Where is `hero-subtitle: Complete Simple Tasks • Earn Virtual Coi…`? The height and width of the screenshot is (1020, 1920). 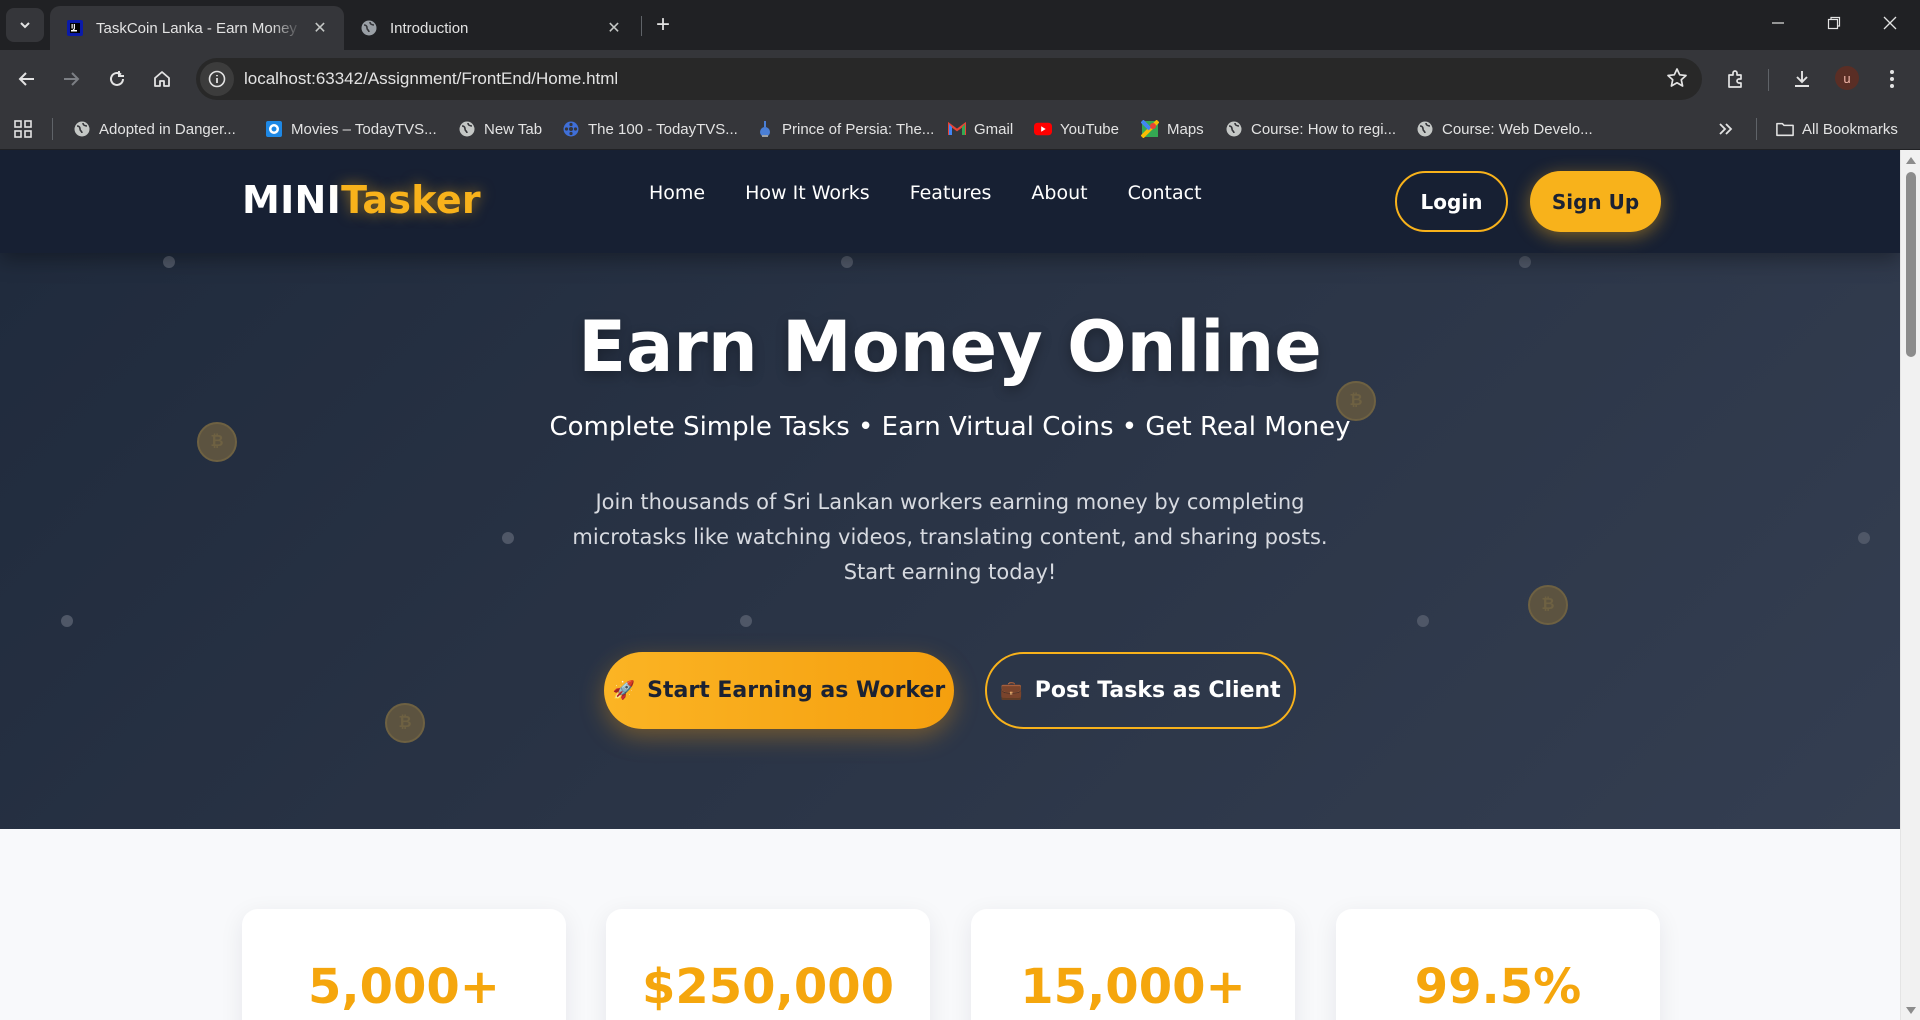
hero-subtitle: Complete Simple Tasks • Earn Virtual Coi… is located at coordinates (950, 427).